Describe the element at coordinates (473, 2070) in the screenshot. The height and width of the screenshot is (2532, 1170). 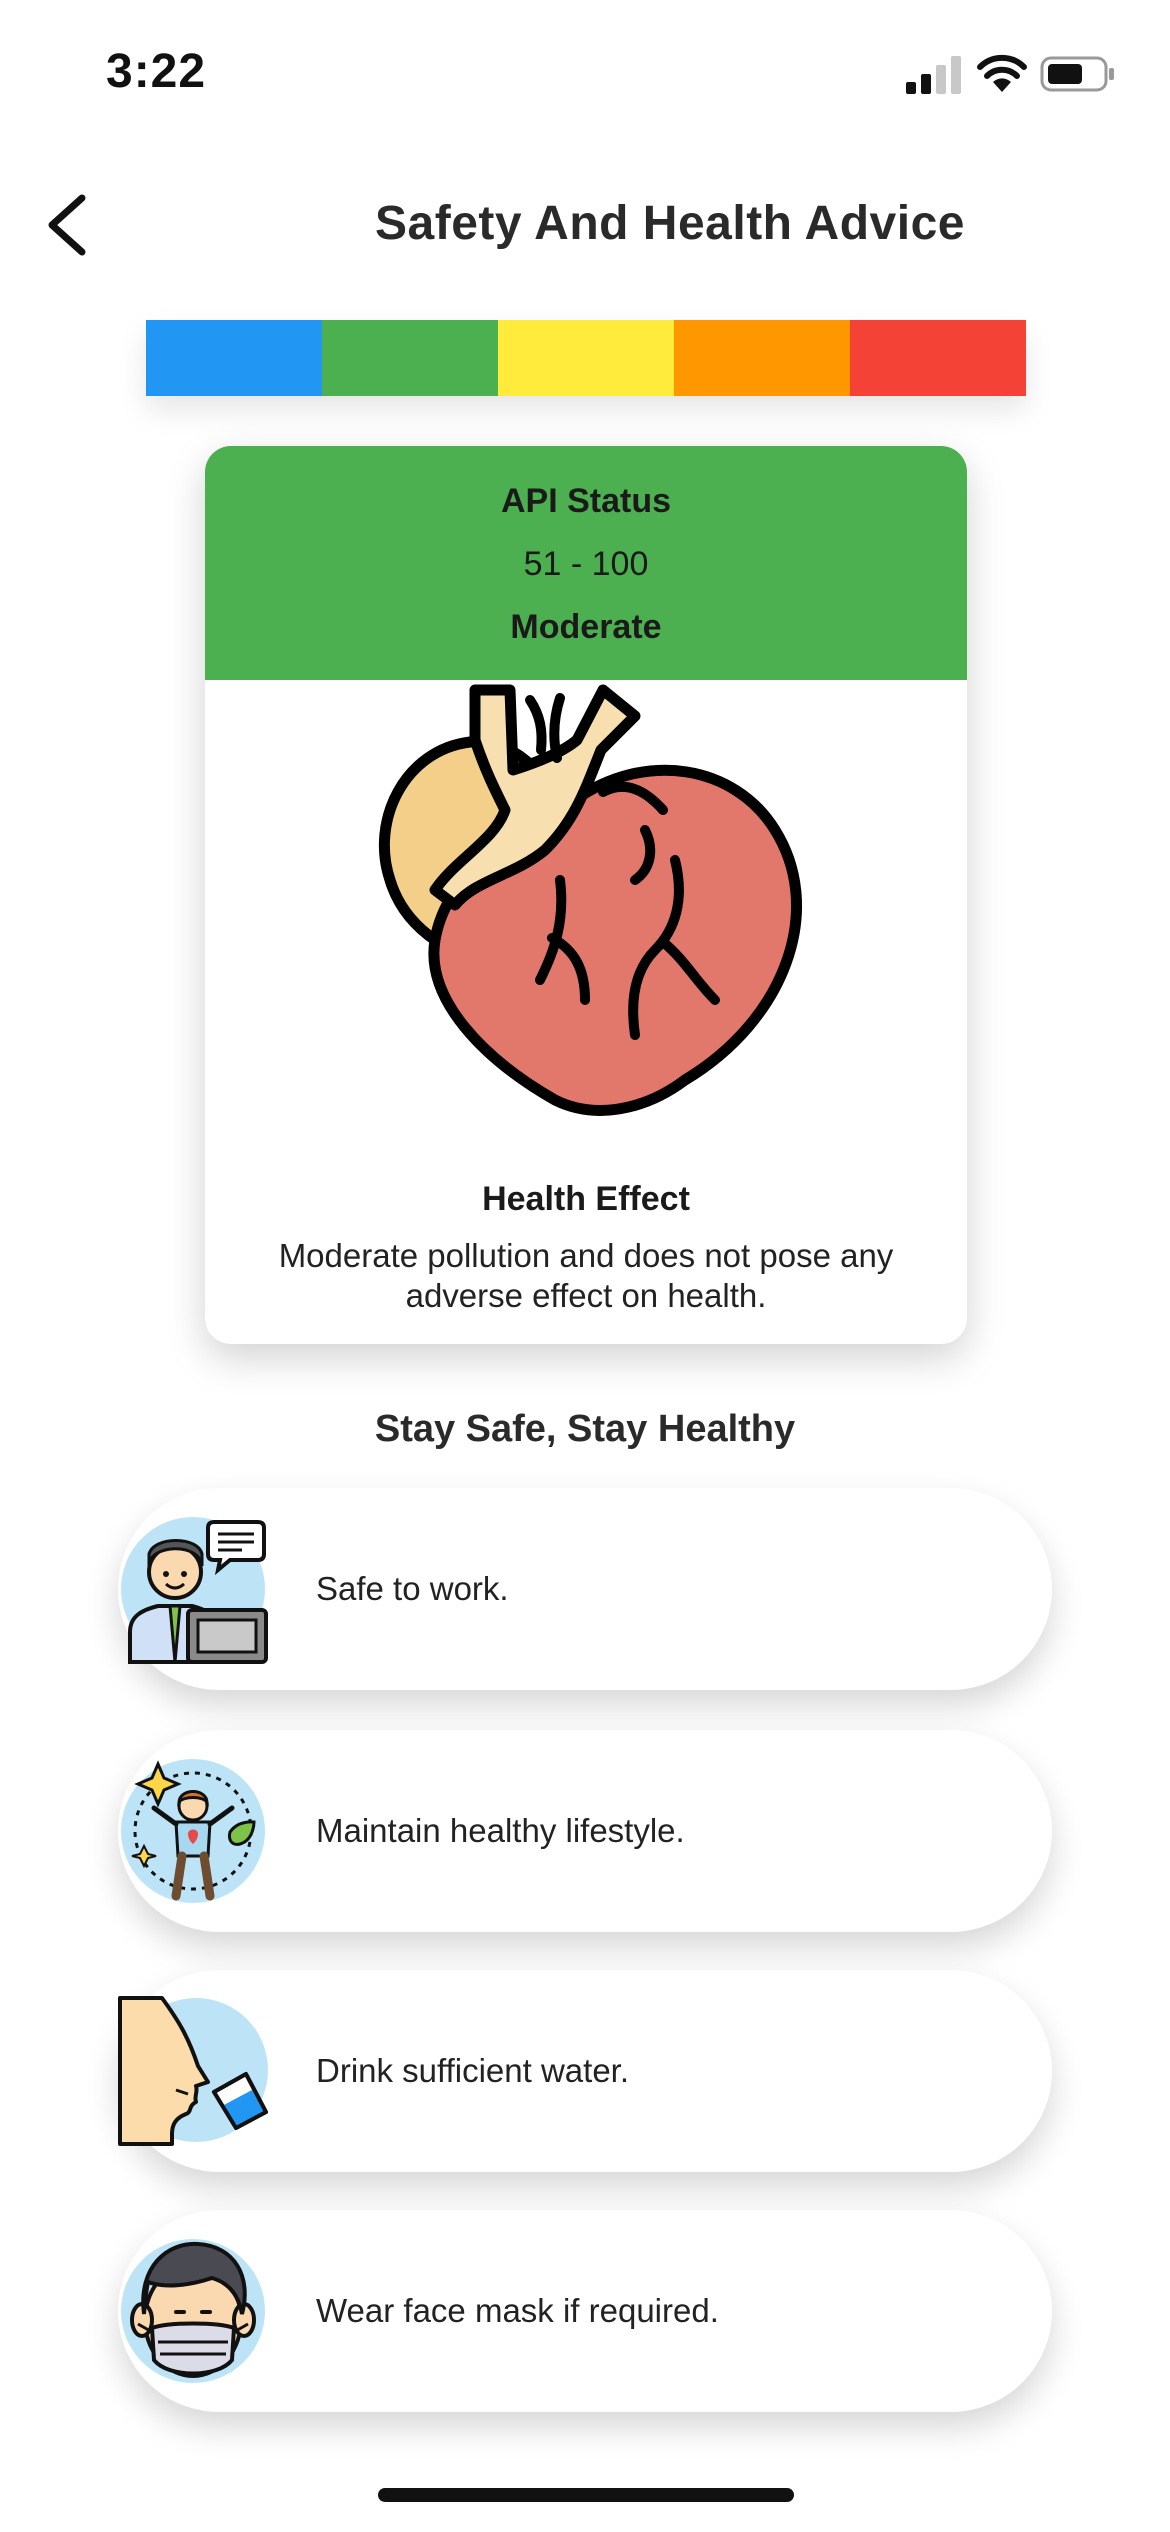
I see `advice-text: Drink sufficient water.` at that location.